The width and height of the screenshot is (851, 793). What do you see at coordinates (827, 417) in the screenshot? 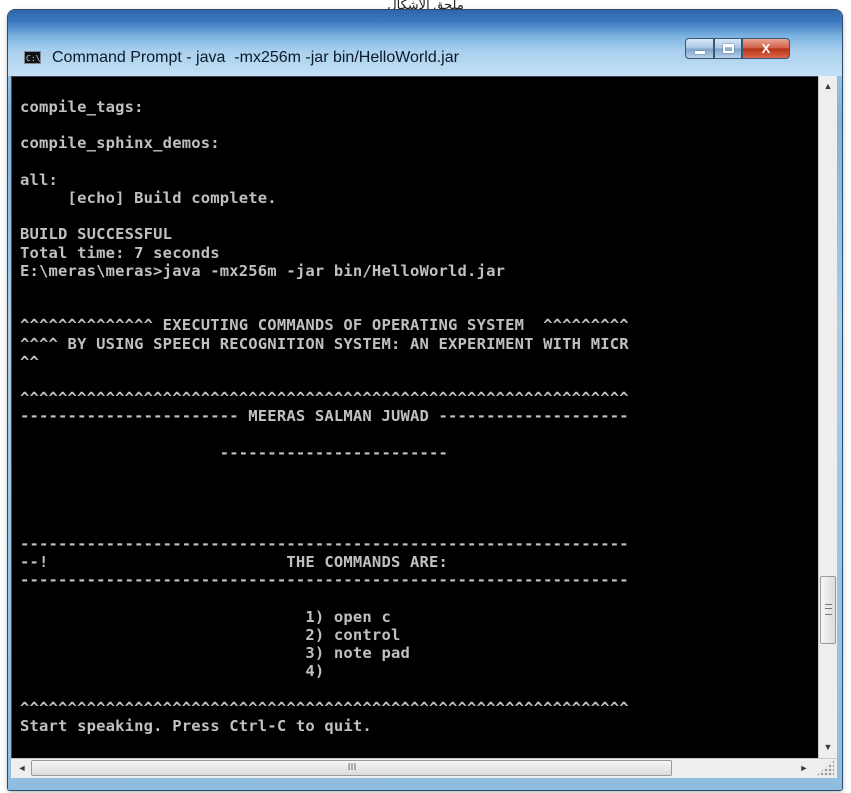
I see `vertical-scrollbar: ▲ ▼` at bounding box center [827, 417].